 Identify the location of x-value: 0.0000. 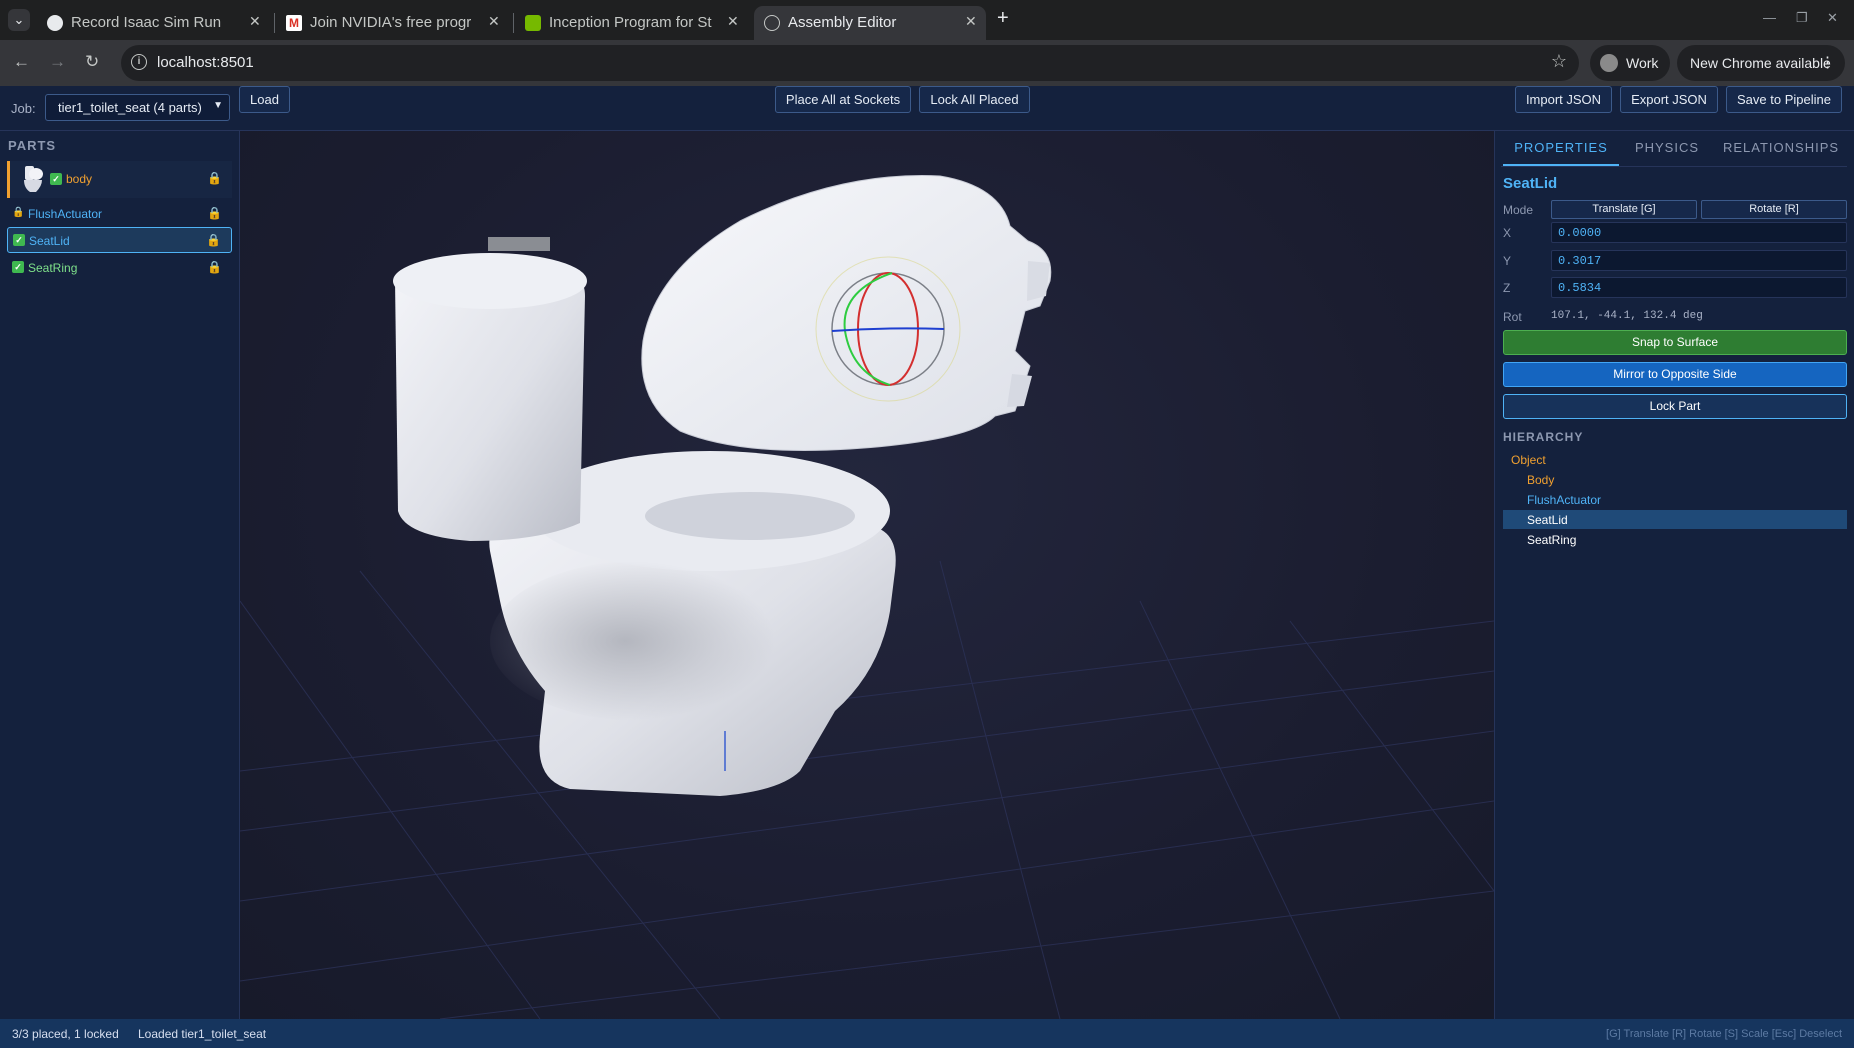
(1580, 233).